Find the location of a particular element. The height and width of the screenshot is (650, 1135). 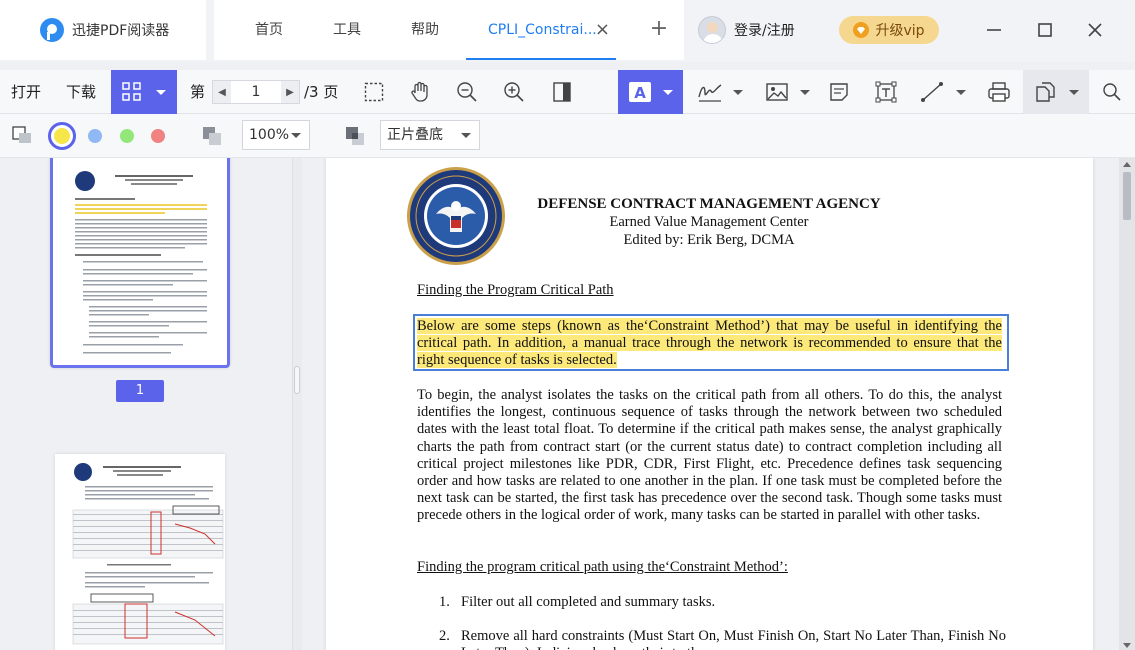

close-window-button is located at coordinates (1095, 30).